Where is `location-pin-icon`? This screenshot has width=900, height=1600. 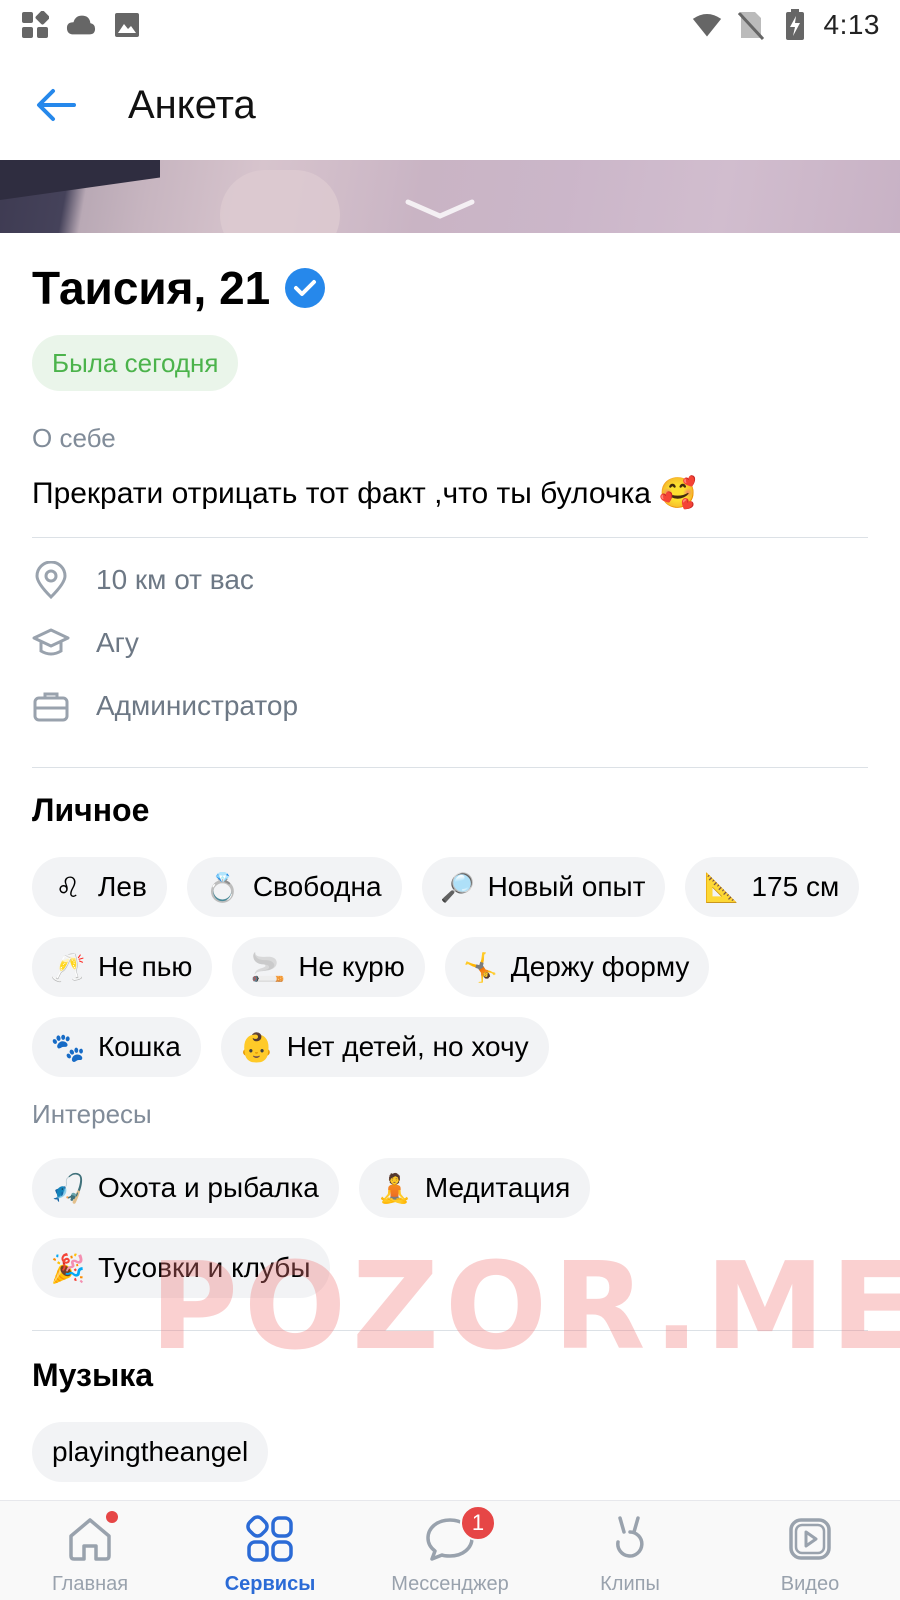 location-pin-icon is located at coordinates (51, 579).